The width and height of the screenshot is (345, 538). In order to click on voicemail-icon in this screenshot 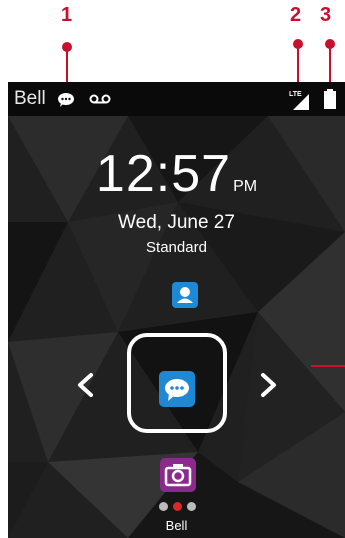, I will do `click(100, 99)`.